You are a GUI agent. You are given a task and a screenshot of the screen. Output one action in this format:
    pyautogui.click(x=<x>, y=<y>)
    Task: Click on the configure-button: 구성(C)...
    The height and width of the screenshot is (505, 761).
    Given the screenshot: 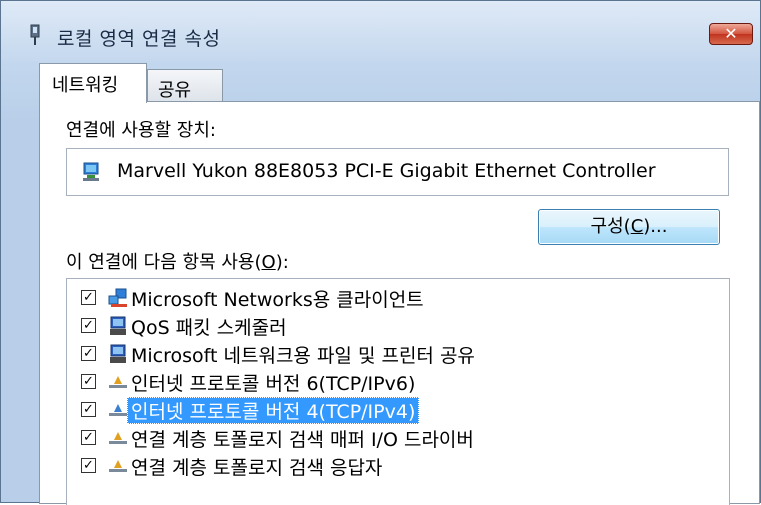 What is the action you would take?
    pyautogui.click(x=629, y=227)
    